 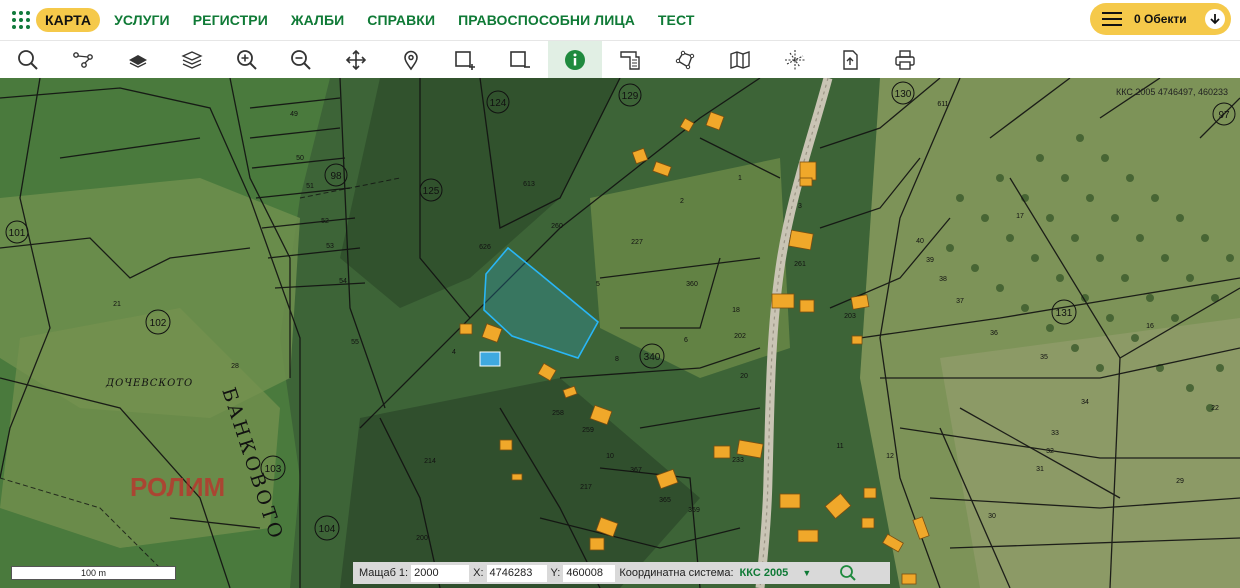 I want to click on map-tool-button, so click(x=740, y=60).